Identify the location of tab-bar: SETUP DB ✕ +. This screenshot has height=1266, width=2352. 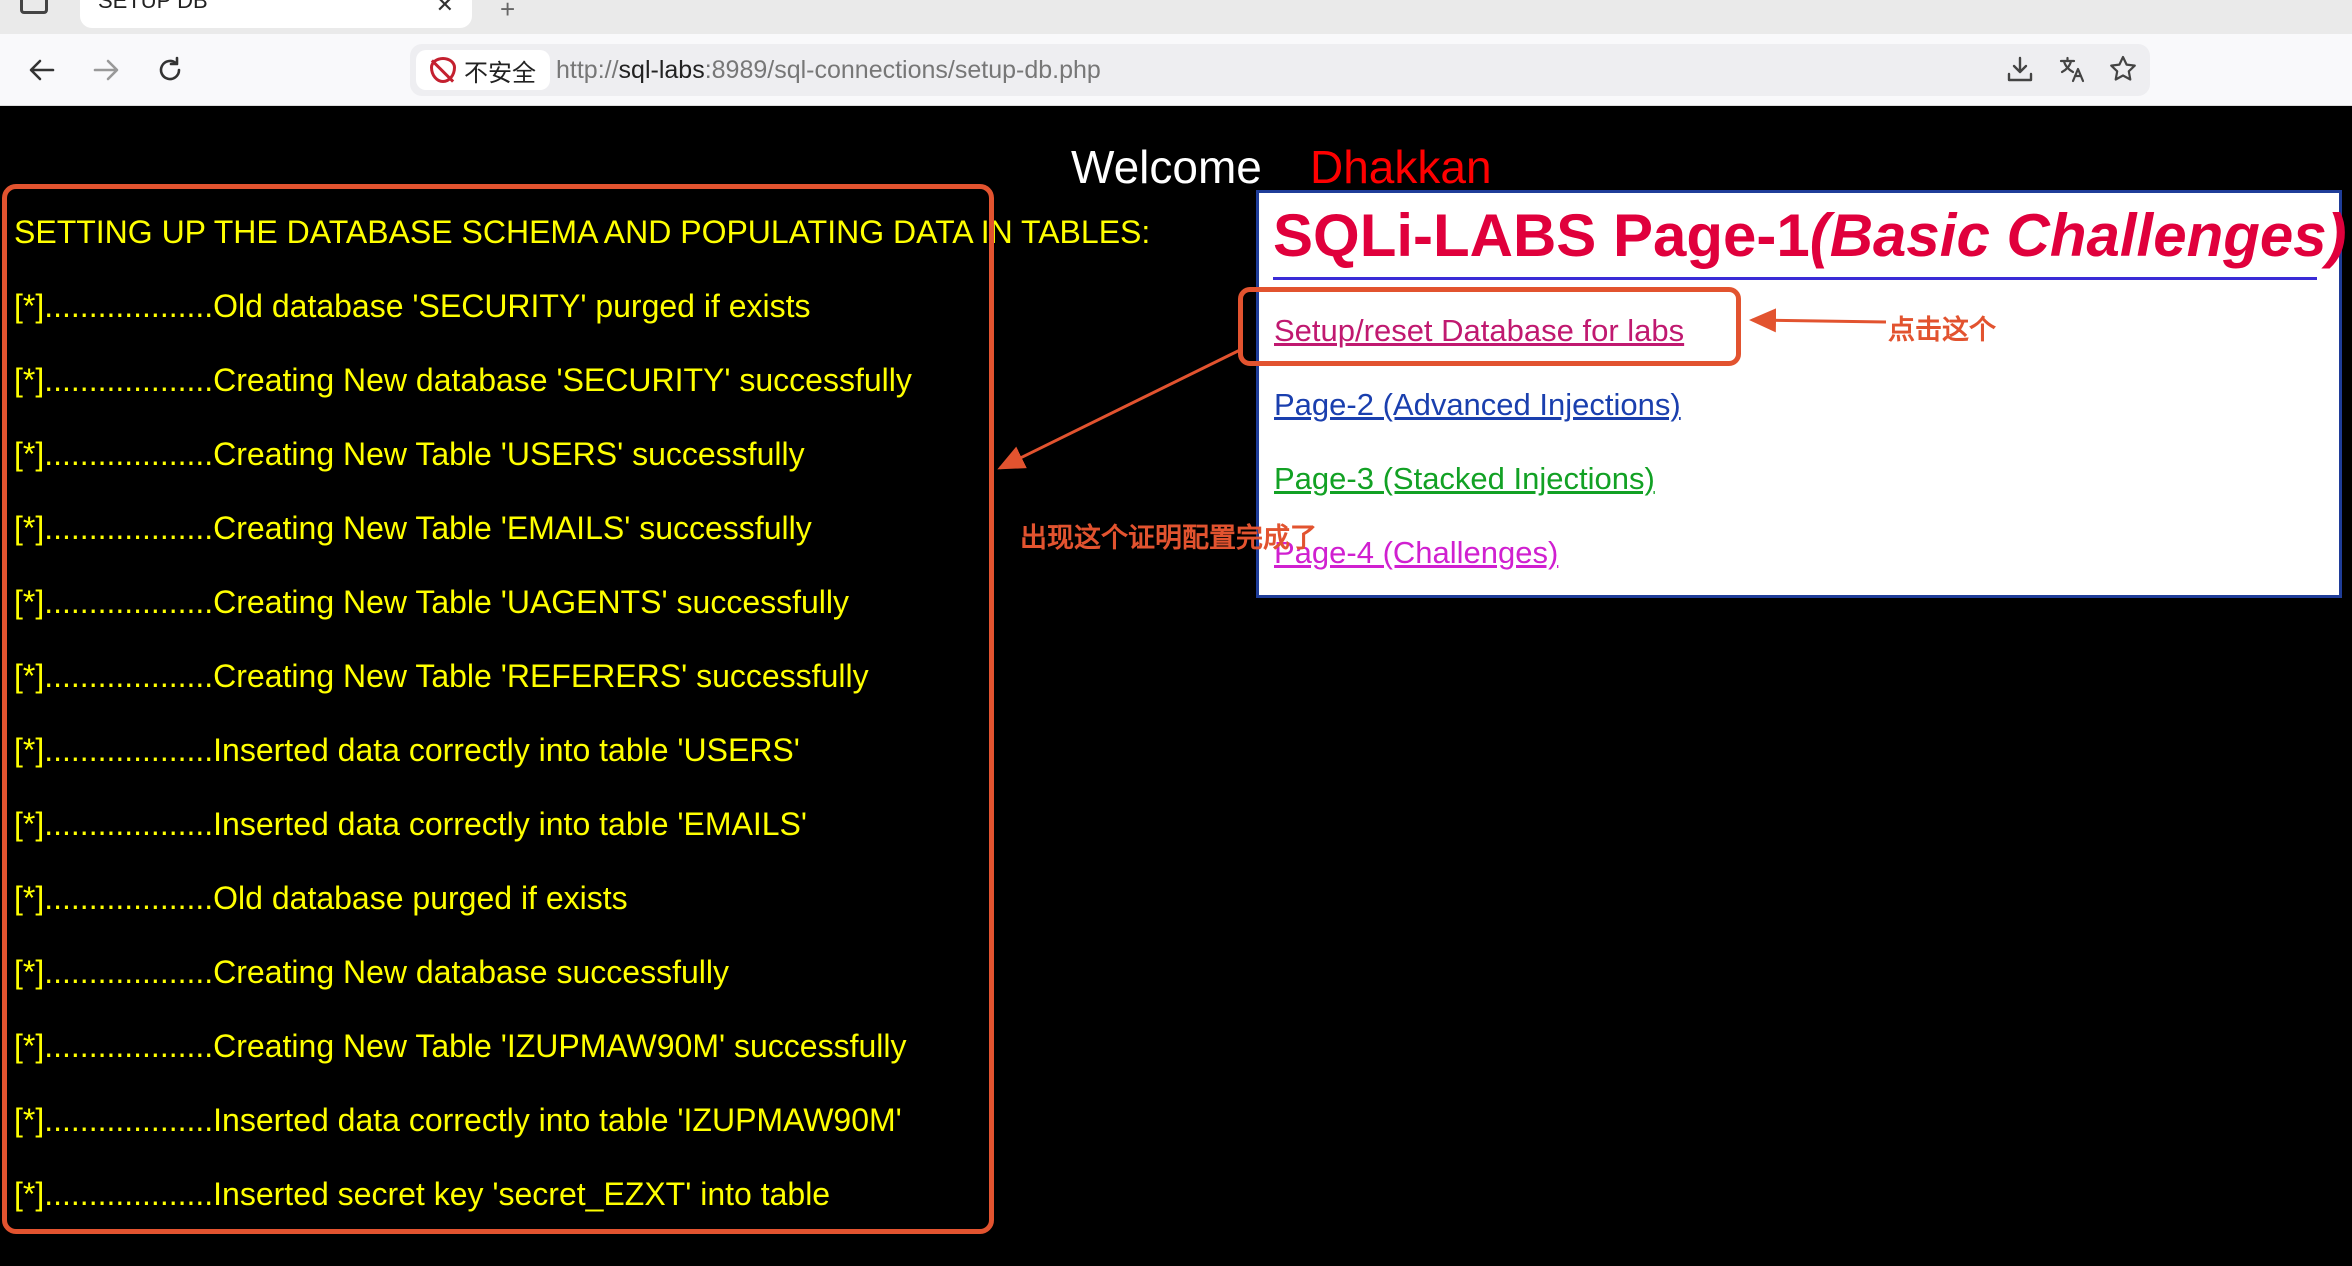
(1176, 17).